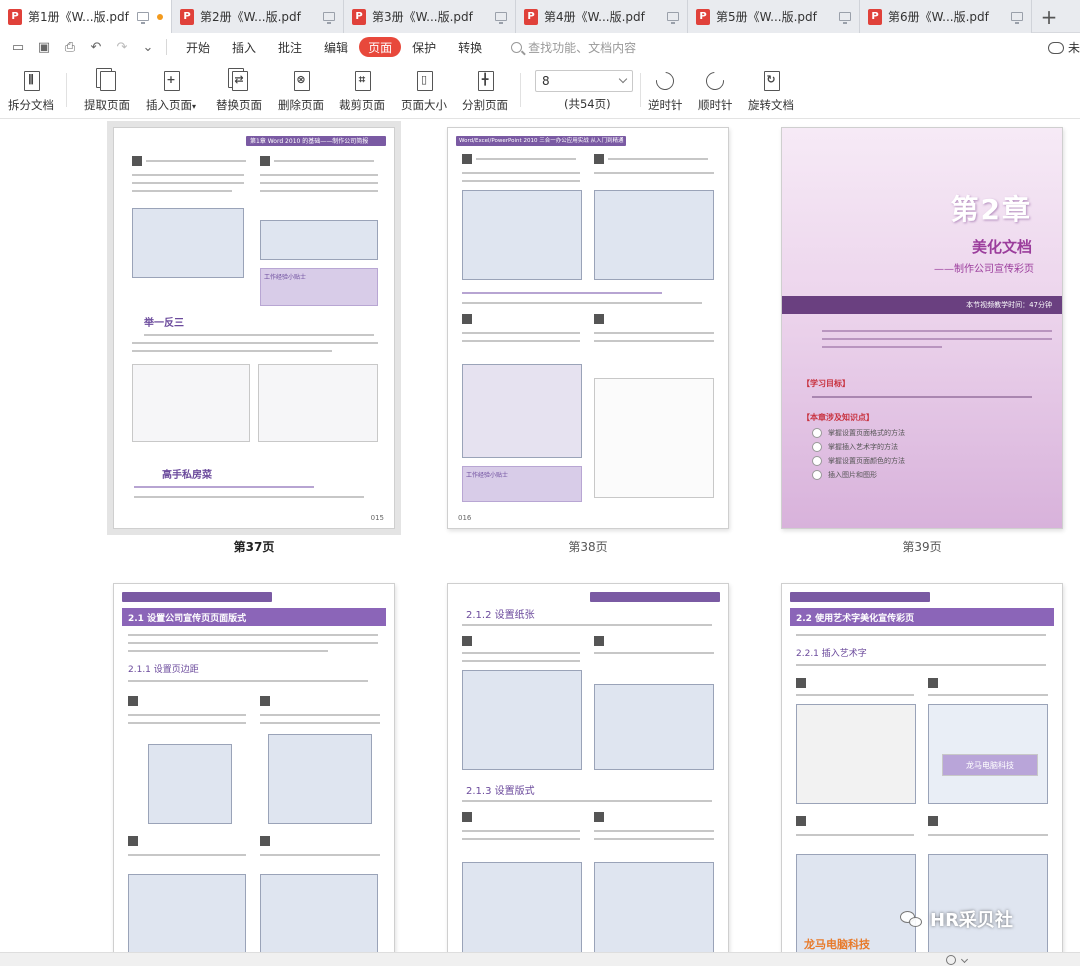 The height and width of the screenshot is (966, 1080). Describe the element at coordinates (771, 105) in the screenshot. I see `rotate-document-label: 旋转文档` at that location.